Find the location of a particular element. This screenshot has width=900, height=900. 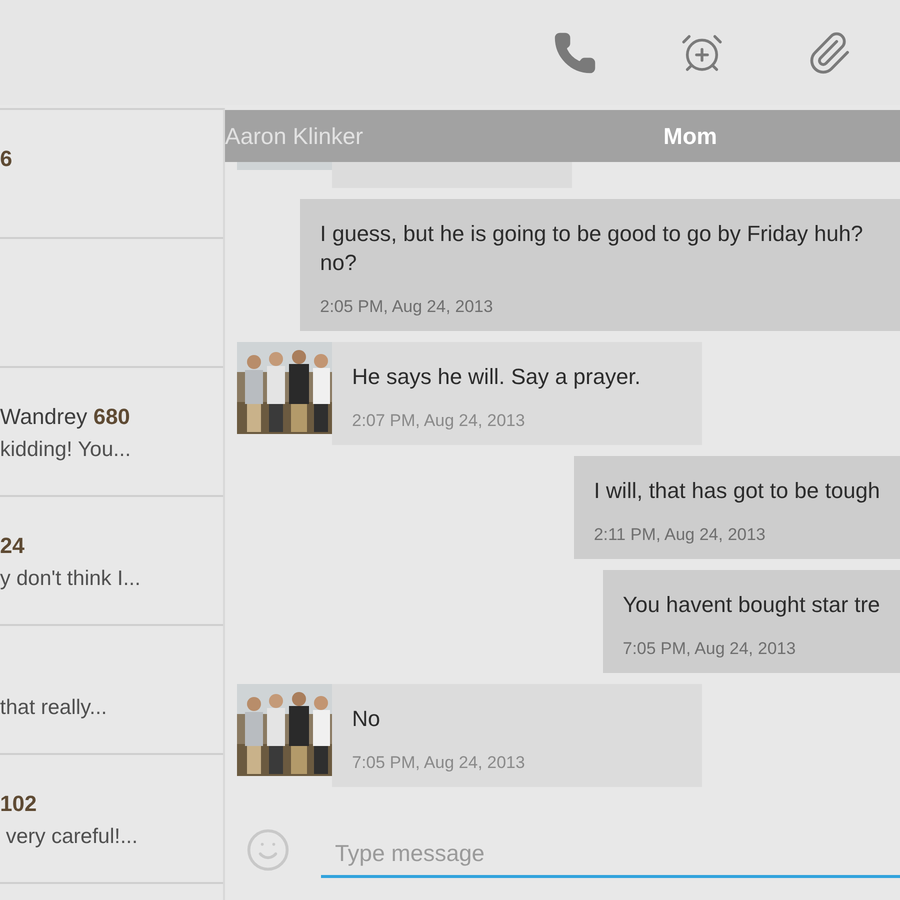

conversation-title: 102 is located at coordinates (19, 803).